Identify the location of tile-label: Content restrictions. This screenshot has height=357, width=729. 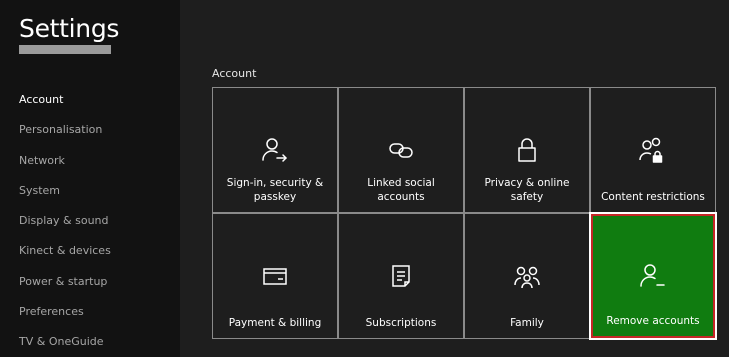
(653, 197).